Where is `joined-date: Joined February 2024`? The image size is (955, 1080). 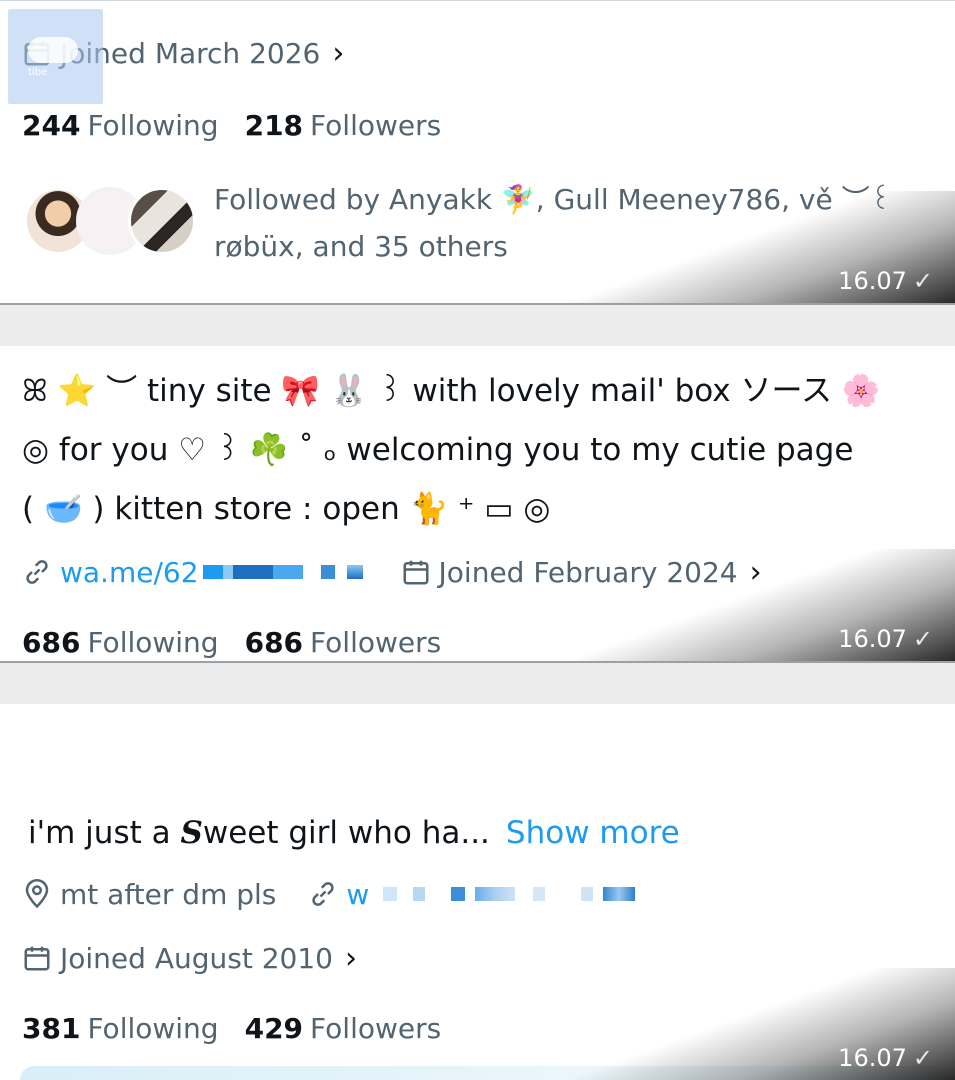
joined-date: Joined February 2024 is located at coordinates (588, 572).